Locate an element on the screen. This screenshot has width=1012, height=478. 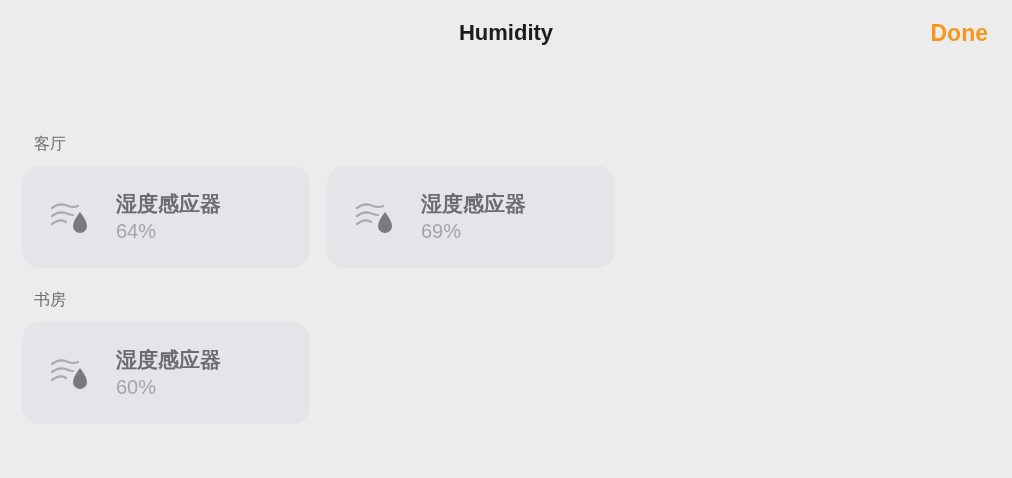
section-label: 客厅 is located at coordinates (50, 144).